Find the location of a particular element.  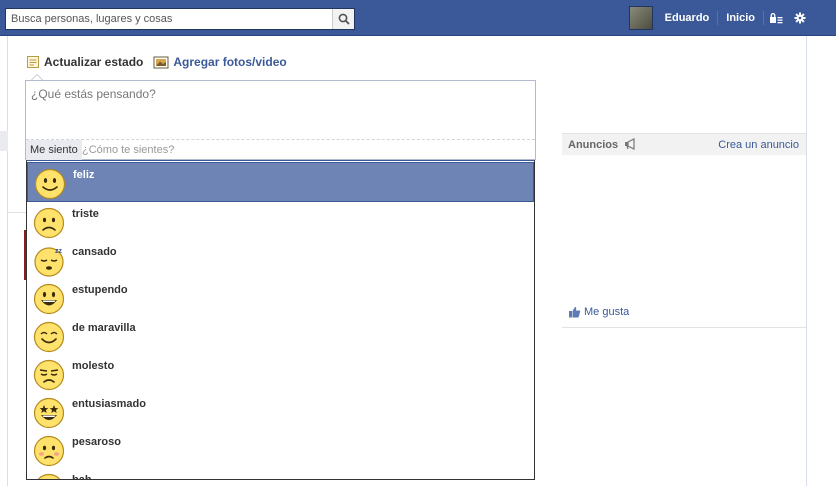

svg-text: zz is located at coordinates (59, 251).